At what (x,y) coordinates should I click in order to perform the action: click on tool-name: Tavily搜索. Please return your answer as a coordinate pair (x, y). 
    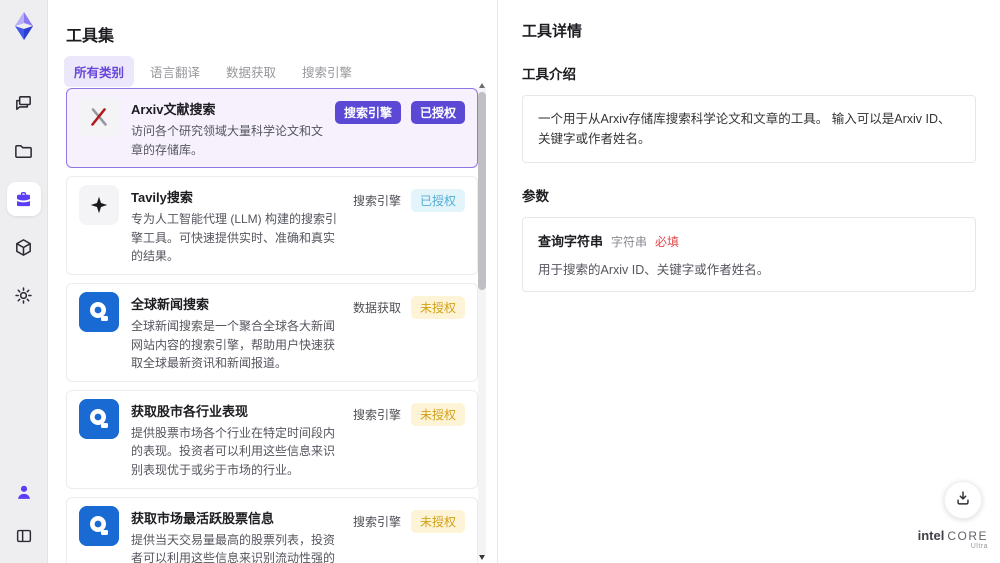
    Looking at the image, I should click on (162, 198).